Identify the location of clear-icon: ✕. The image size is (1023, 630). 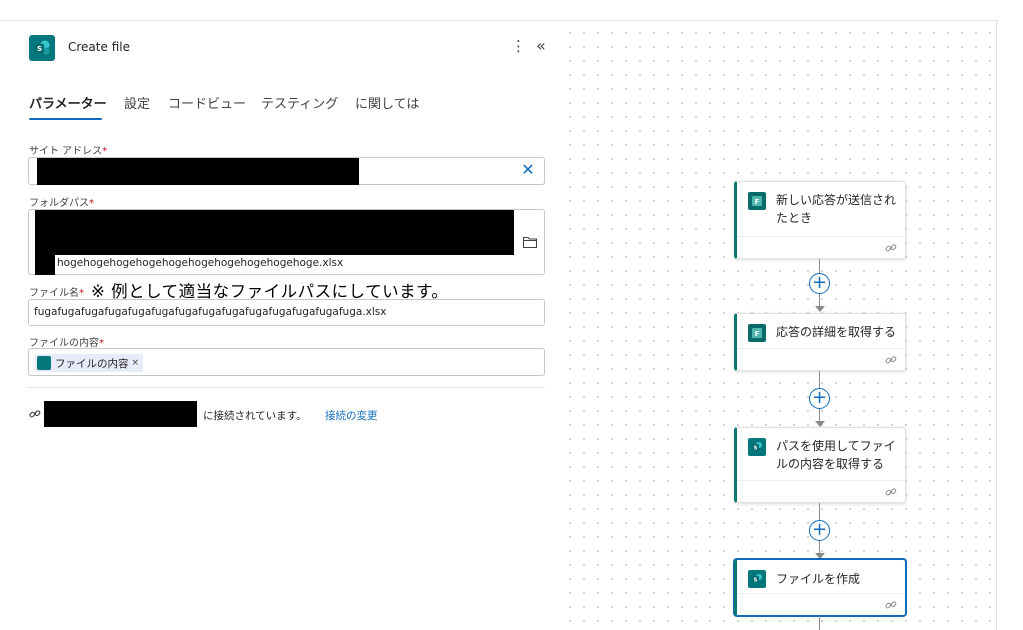
(528, 170).